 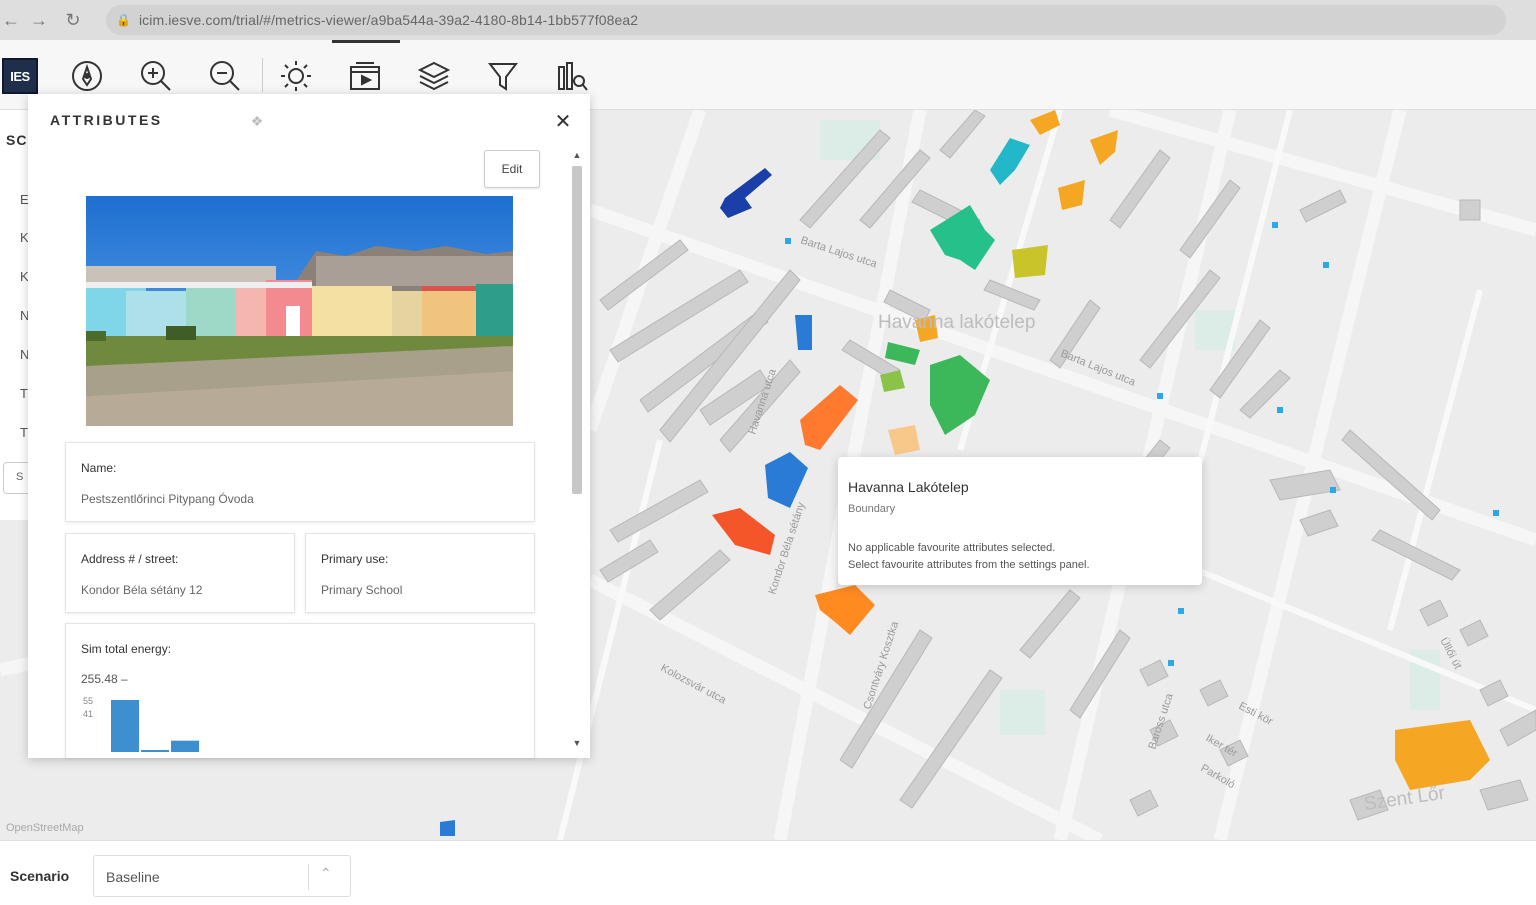 What do you see at coordinates (257, 121) in the screenshot?
I see `drag-handle-icon: ❖` at bounding box center [257, 121].